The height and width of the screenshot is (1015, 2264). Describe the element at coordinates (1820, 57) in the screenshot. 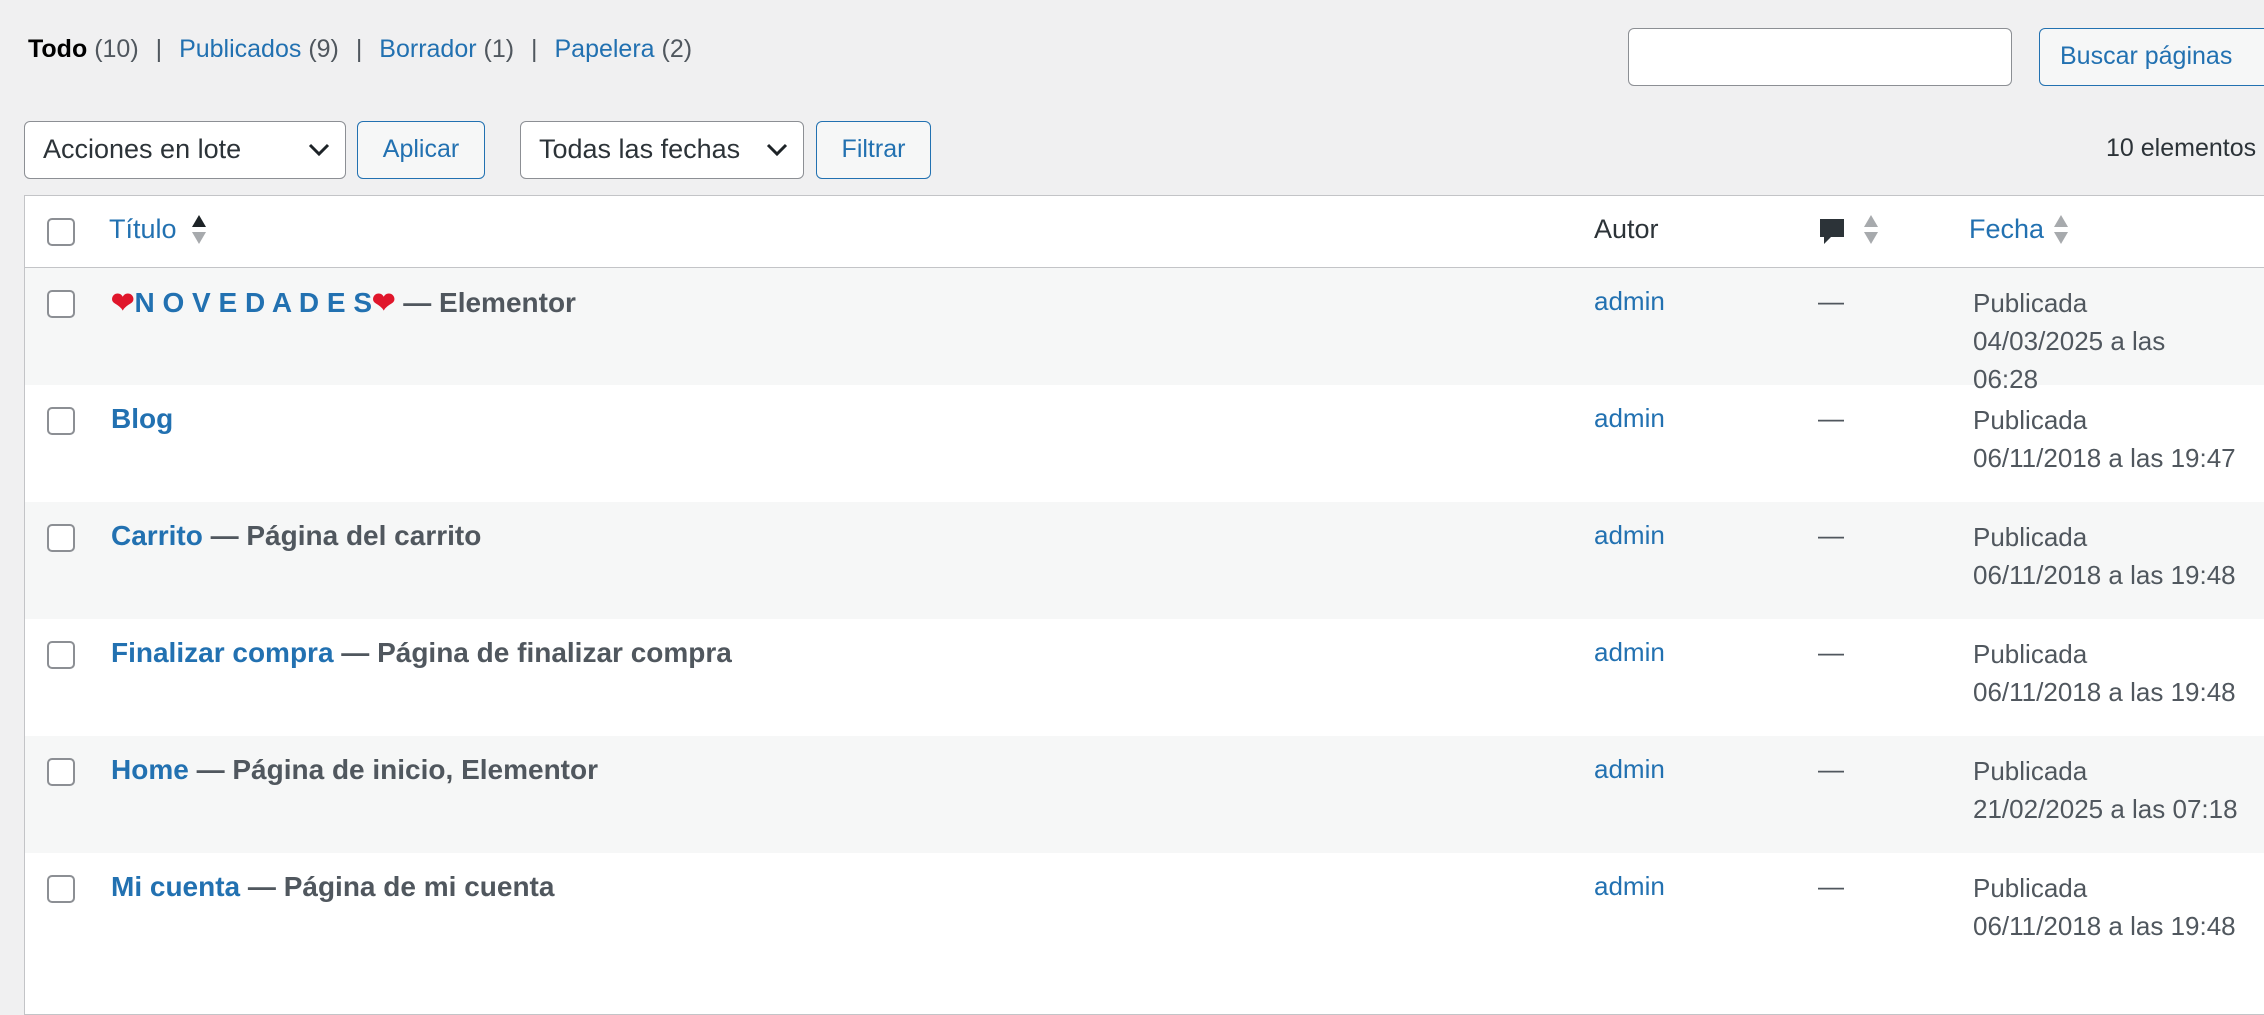

I see `search-input` at that location.